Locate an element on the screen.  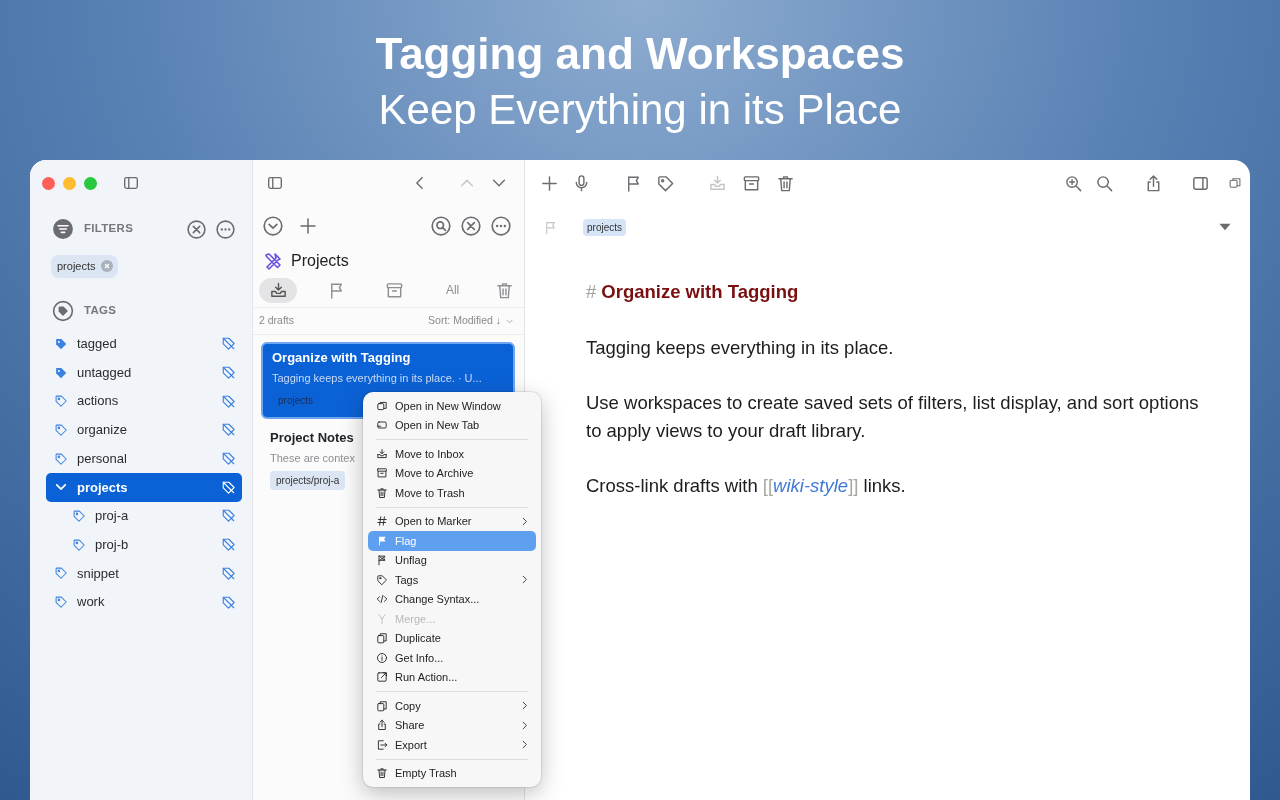
heading-marker: # is located at coordinates (591, 292).